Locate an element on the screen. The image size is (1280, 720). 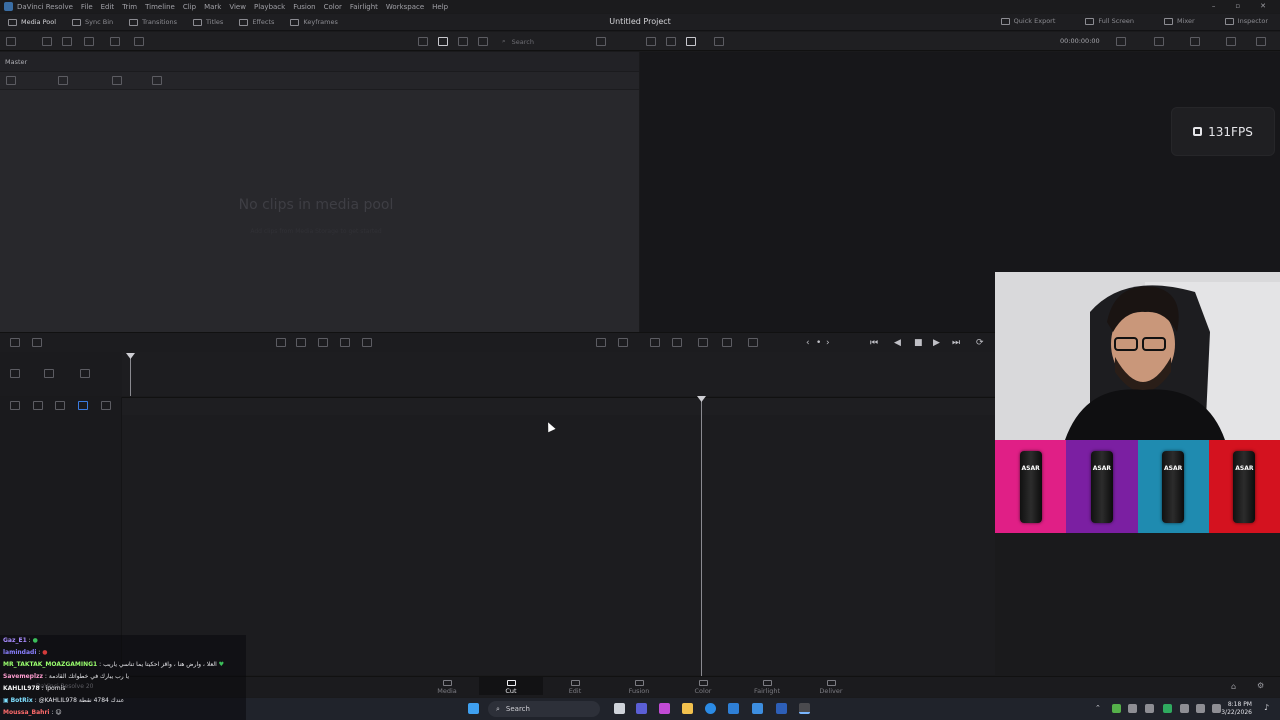
mixer-button: Mixer is located at coordinates (1179, 21).